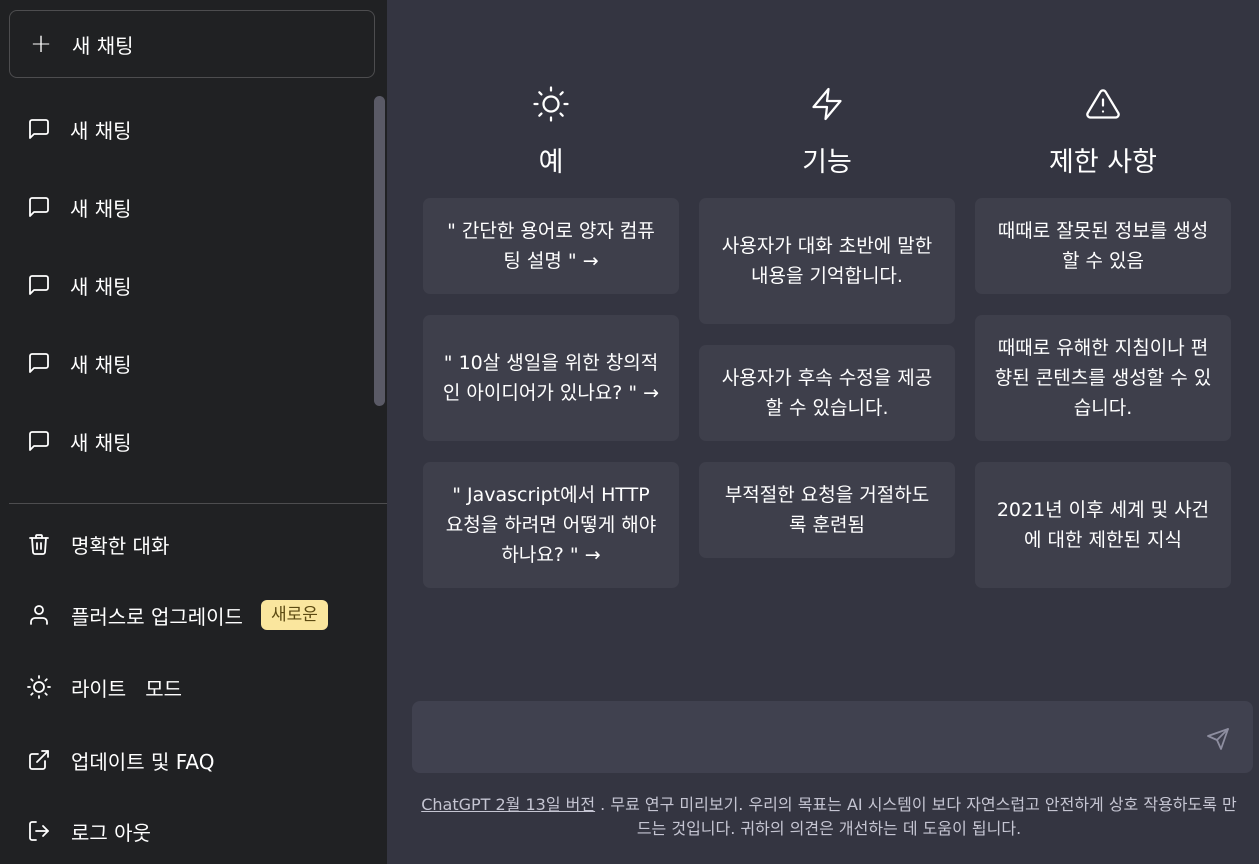 This screenshot has width=1259, height=864. I want to click on trash-icon, so click(39, 544).